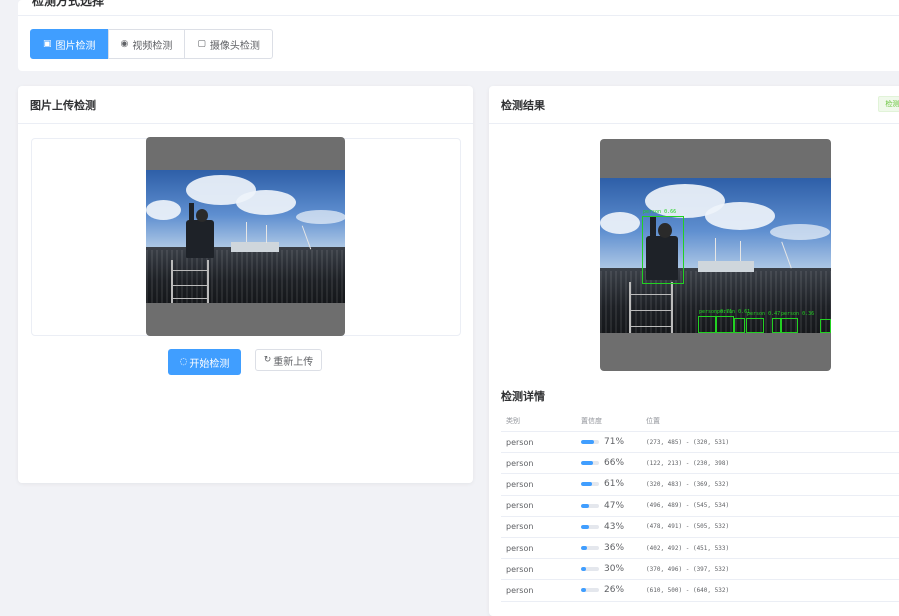  What do you see at coordinates (688, 590) in the screenshot?
I see `row-position: (610, 500) - (640, 532)` at bounding box center [688, 590].